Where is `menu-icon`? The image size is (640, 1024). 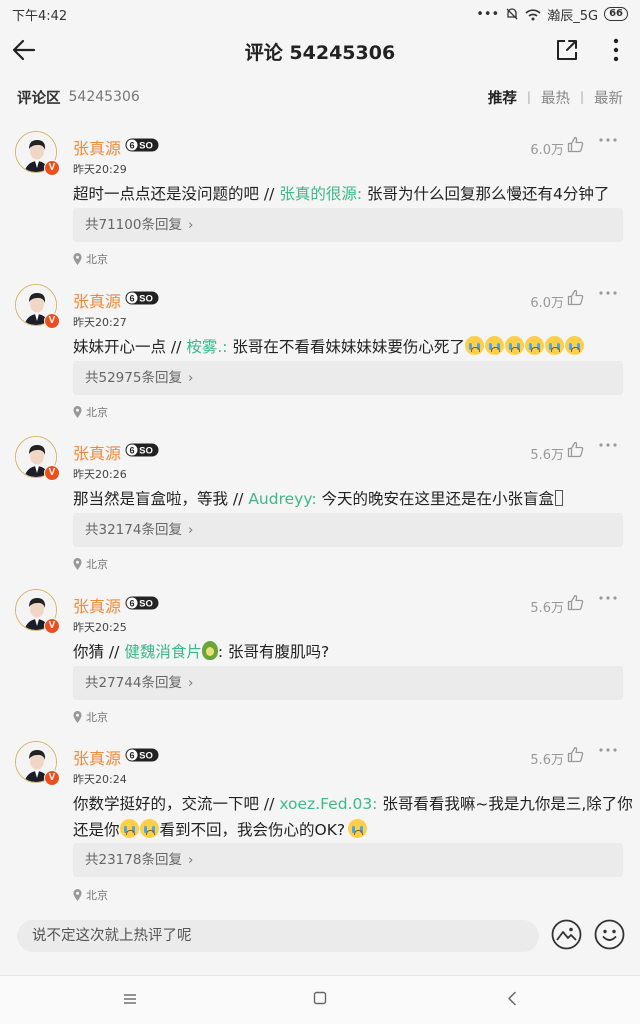
menu-icon is located at coordinates (130, 999).